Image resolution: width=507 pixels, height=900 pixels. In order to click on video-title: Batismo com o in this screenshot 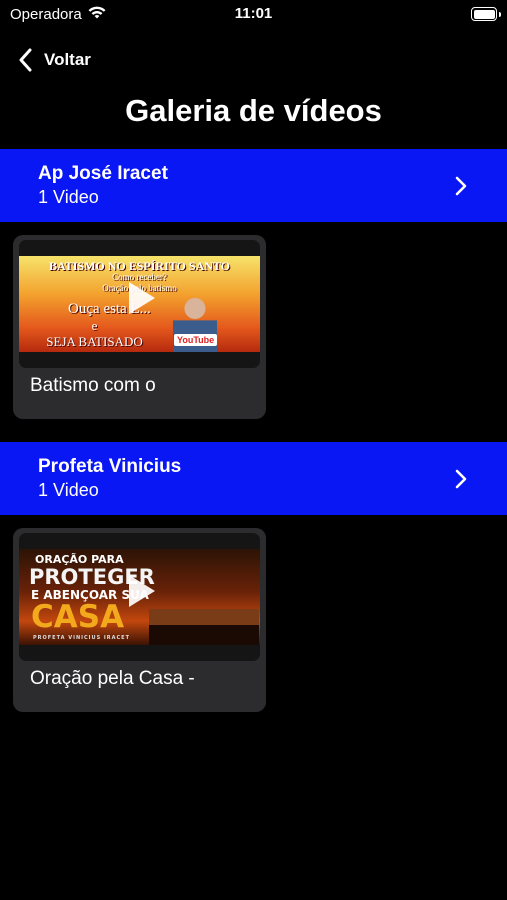, I will do `click(93, 385)`.